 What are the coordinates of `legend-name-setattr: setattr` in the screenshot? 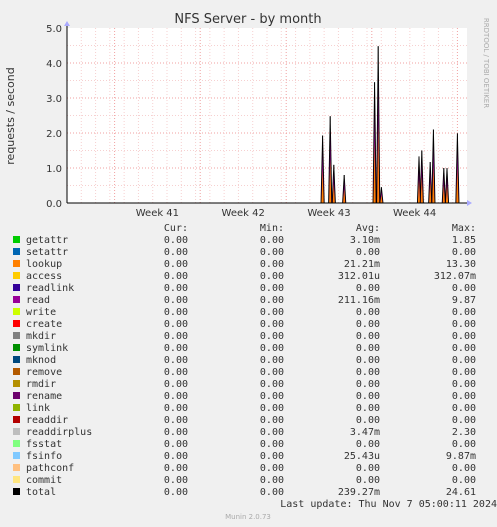 It's located at (47, 252).